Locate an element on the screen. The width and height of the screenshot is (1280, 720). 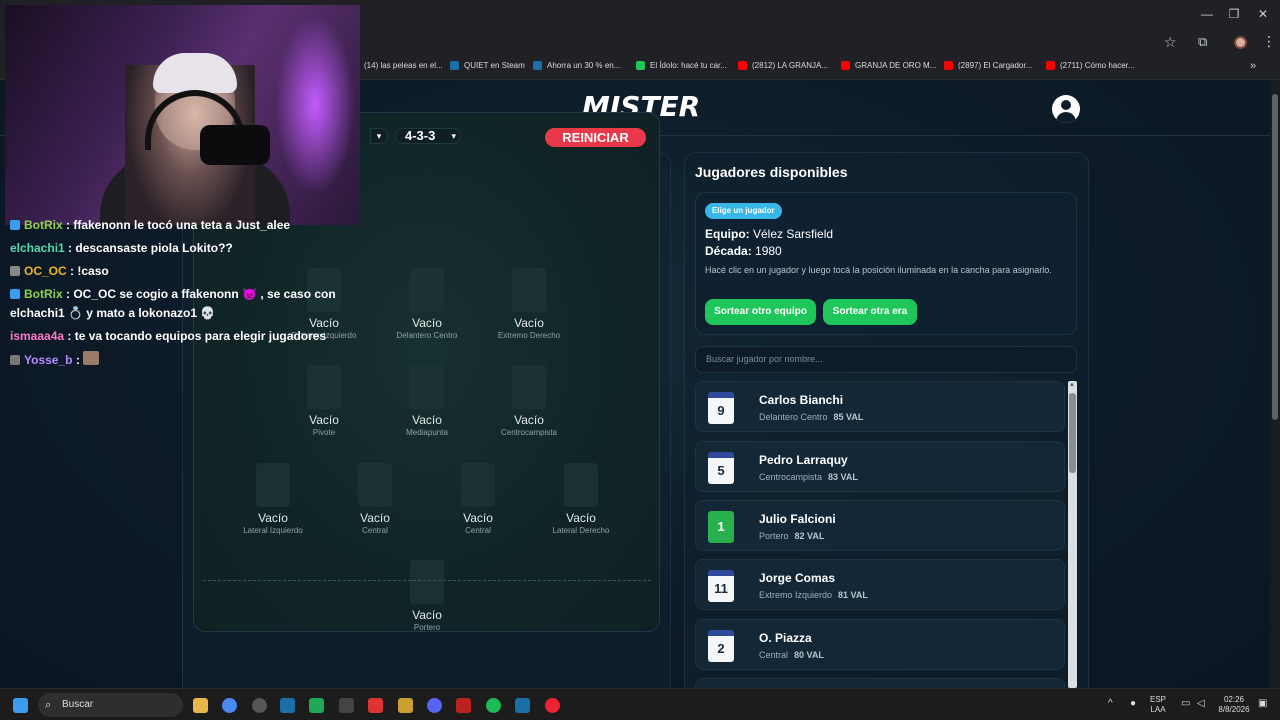
slot-pivote: Vacío Pivote is located at coordinates (324, 401).